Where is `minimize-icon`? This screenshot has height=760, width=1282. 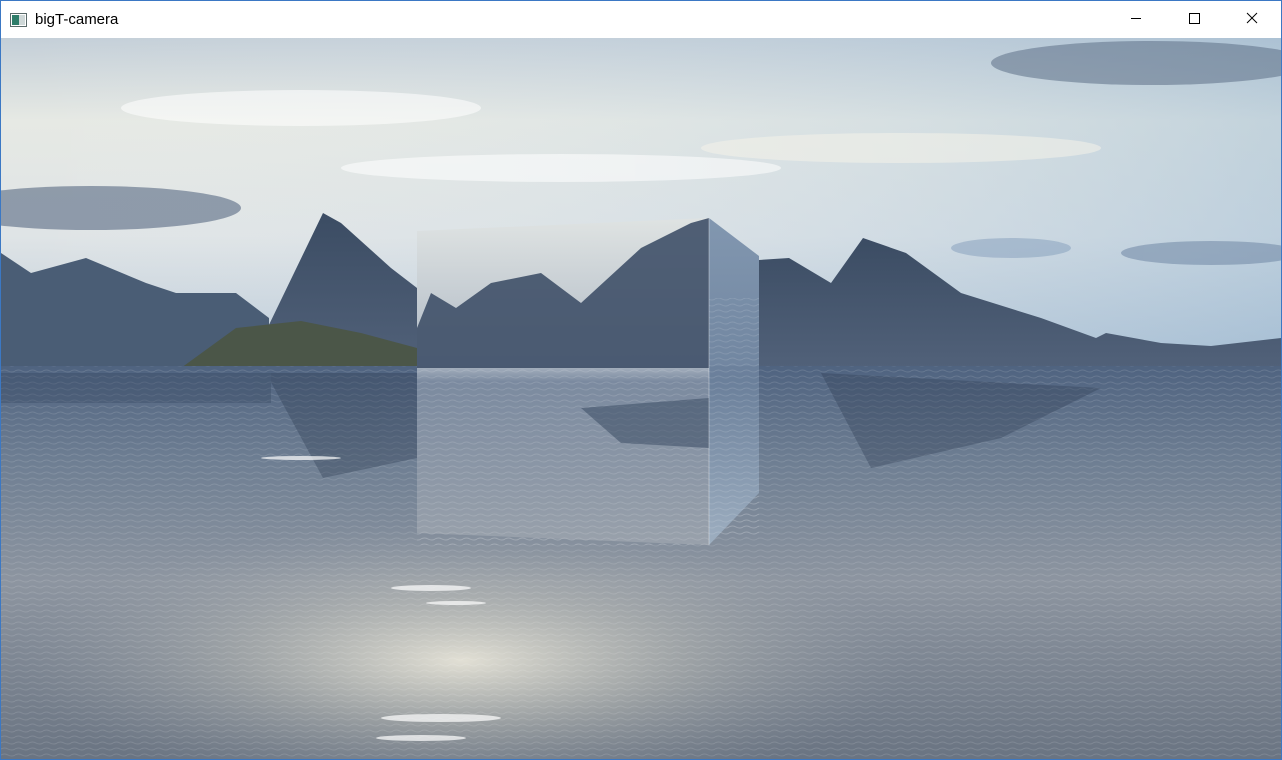 minimize-icon is located at coordinates (1136, 20).